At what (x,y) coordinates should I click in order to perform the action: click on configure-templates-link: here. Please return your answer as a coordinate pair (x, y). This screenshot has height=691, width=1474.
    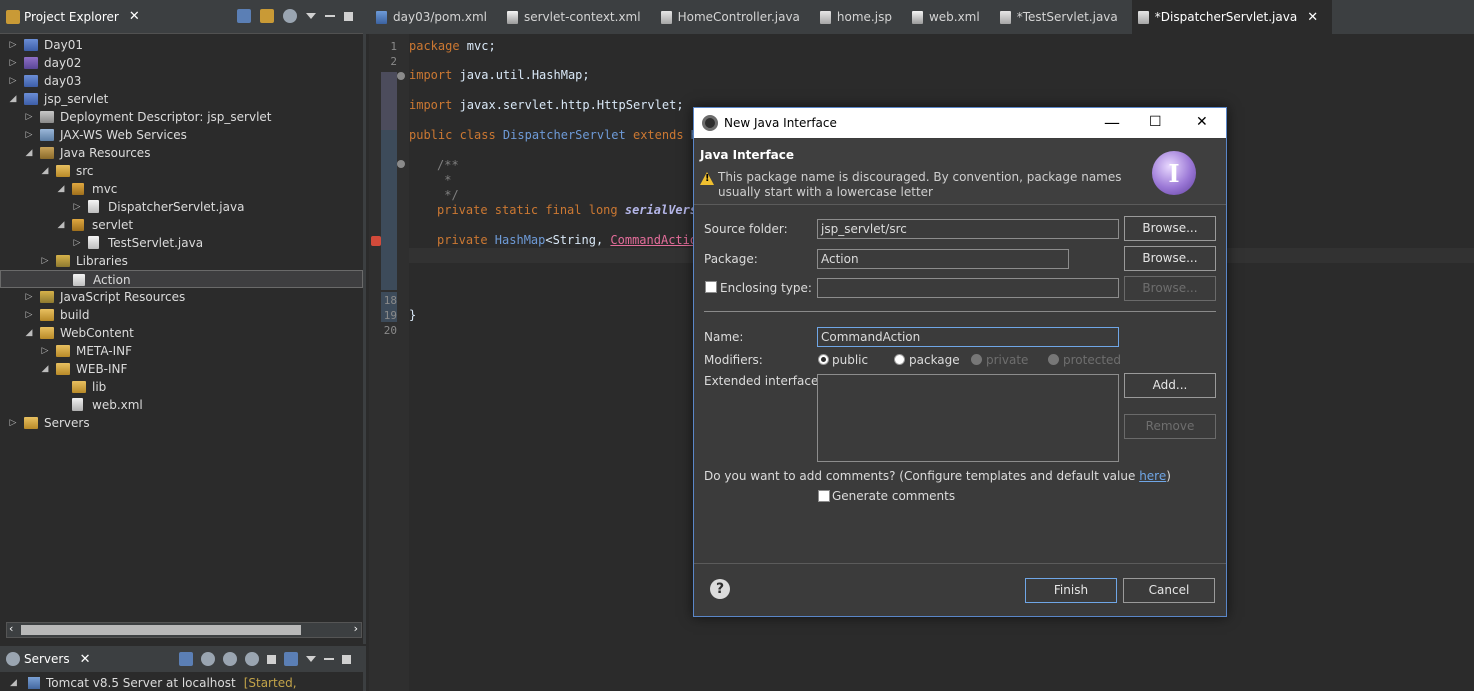
    Looking at the image, I should click on (1152, 476).